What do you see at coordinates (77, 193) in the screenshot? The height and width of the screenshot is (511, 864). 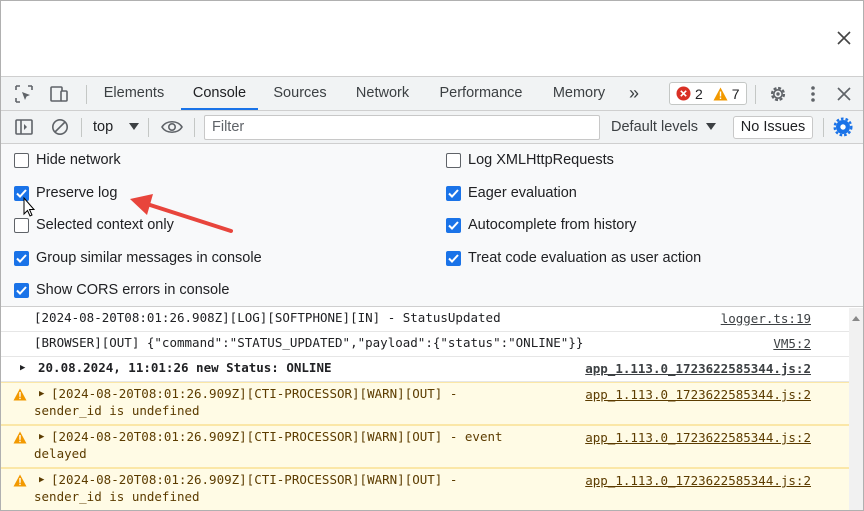 I see `preserve-log-label: Preserve log` at bounding box center [77, 193].